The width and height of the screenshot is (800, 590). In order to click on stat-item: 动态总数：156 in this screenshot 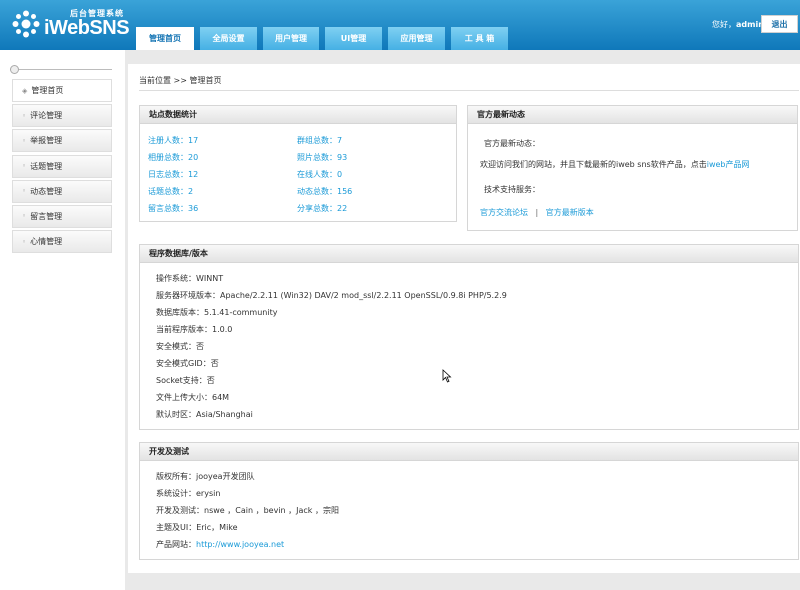, I will do `click(324, 191)`.